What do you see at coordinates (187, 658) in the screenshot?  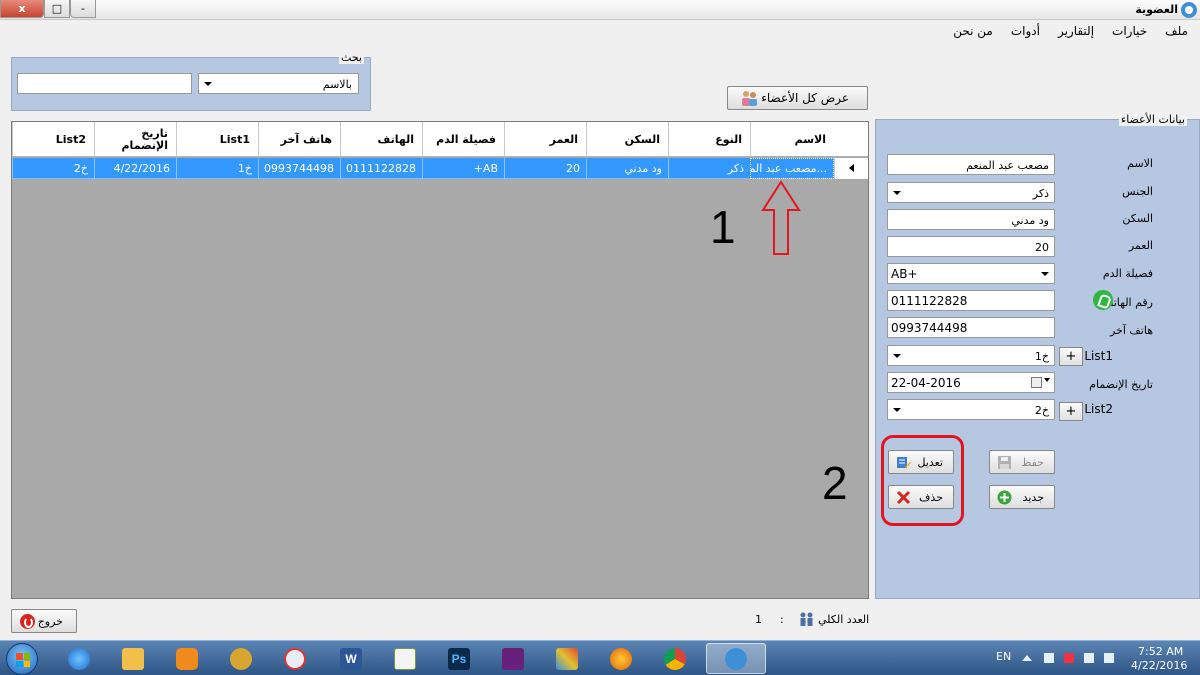 I see `taskbar-media-player` at bounding box center [187, 658].